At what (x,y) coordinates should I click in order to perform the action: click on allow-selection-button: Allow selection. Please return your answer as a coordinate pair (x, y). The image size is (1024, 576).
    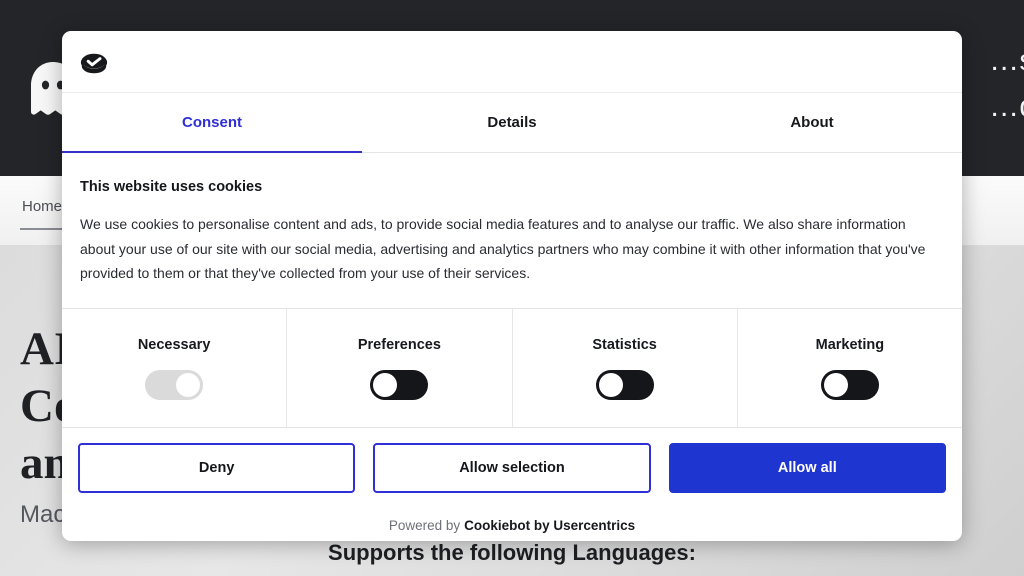
    Looking at the image, I should click on (512, 468).